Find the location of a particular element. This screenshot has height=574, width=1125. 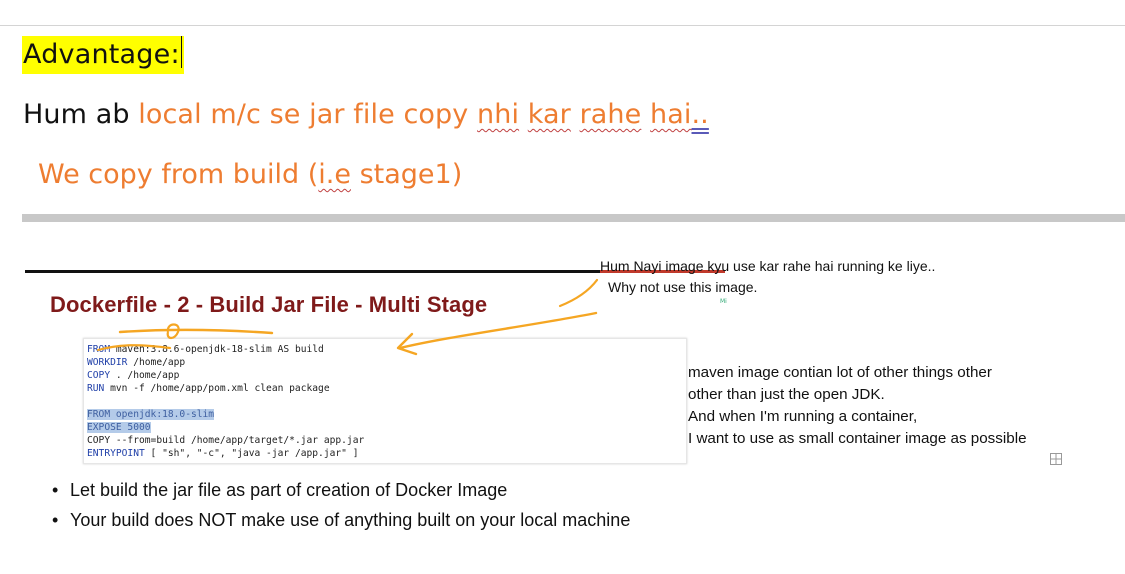

heading-text: Advantage: is located at coordinates (101, 54).